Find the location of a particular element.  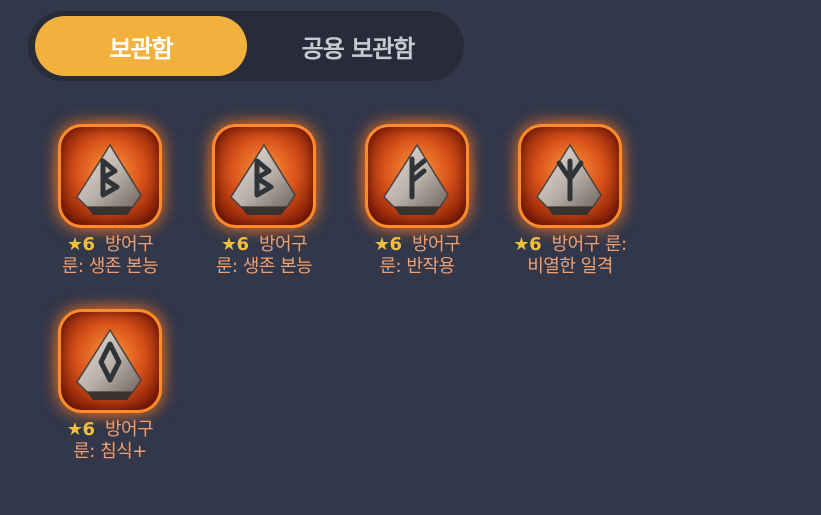

storage-tab-bar: 보관함 공용 보관함 is located at coordinates (246, 46).